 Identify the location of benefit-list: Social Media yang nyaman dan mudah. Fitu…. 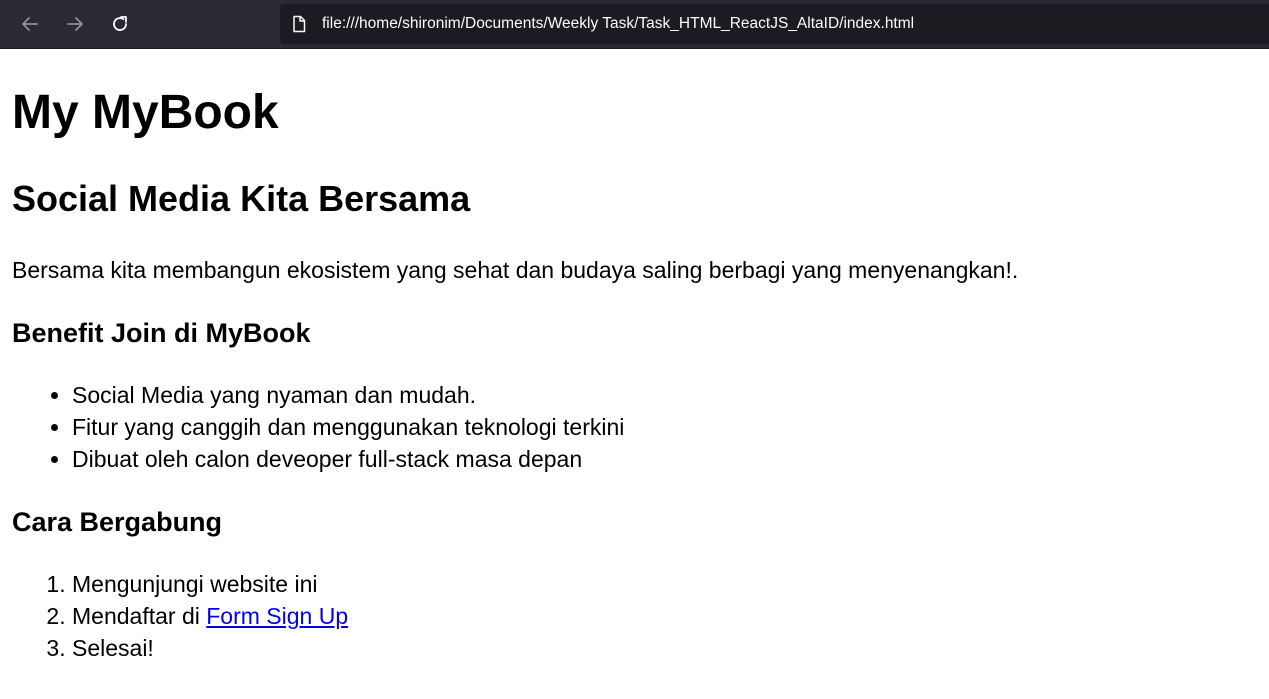
(318, 427).